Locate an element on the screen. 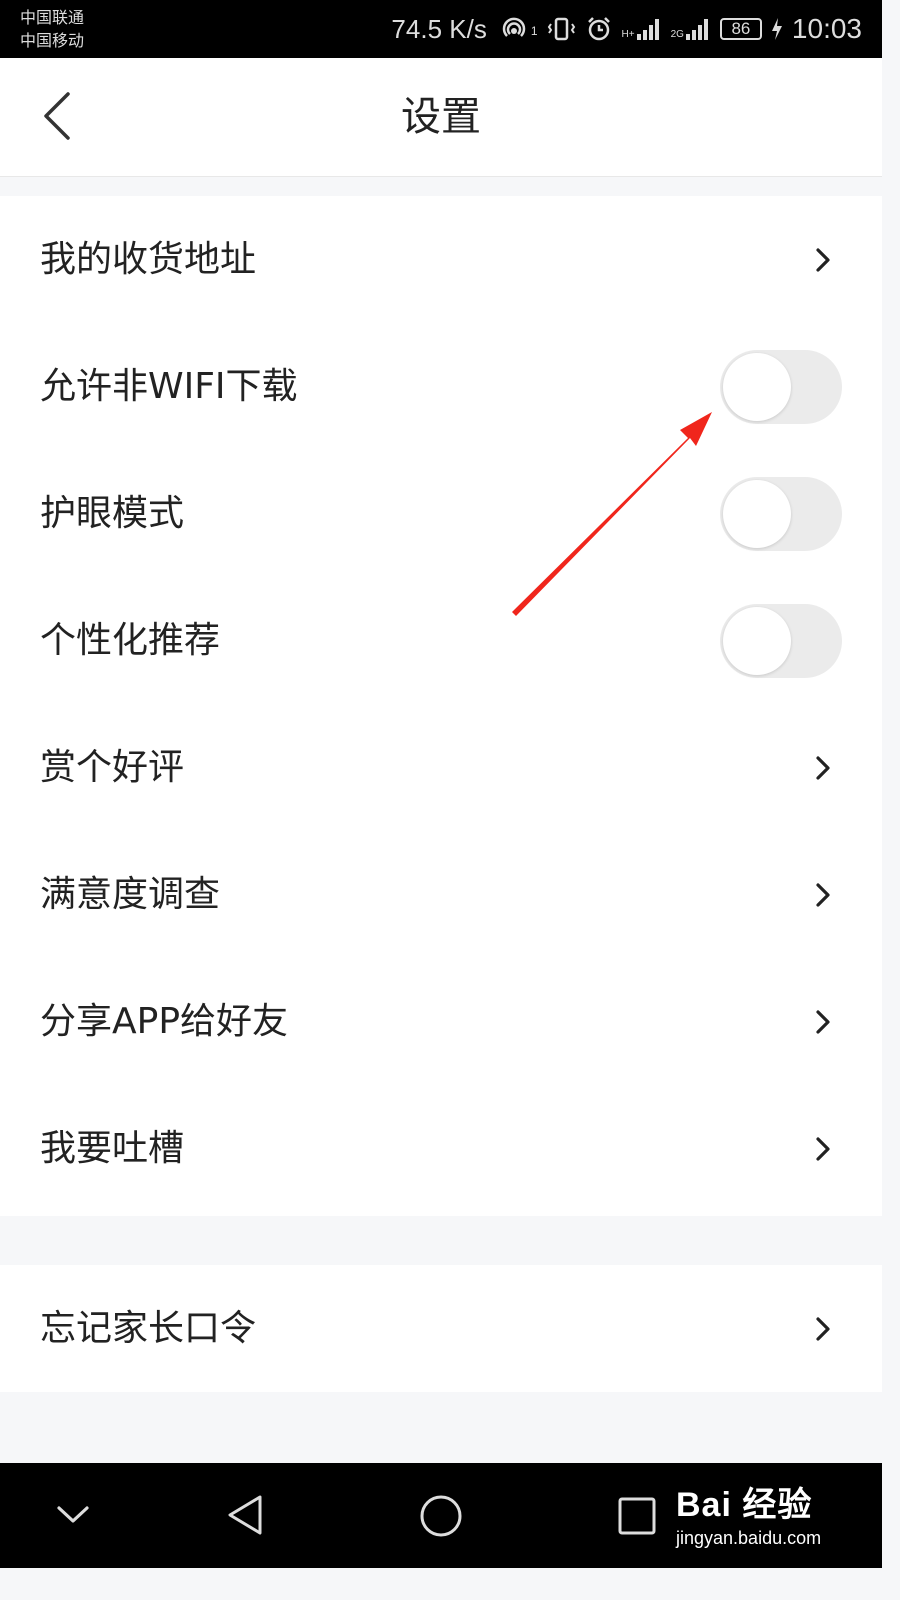 This screenshot has width=900, height=1600. setting-label: 允许非WIFI下载 is located at coordinates (169, 386).